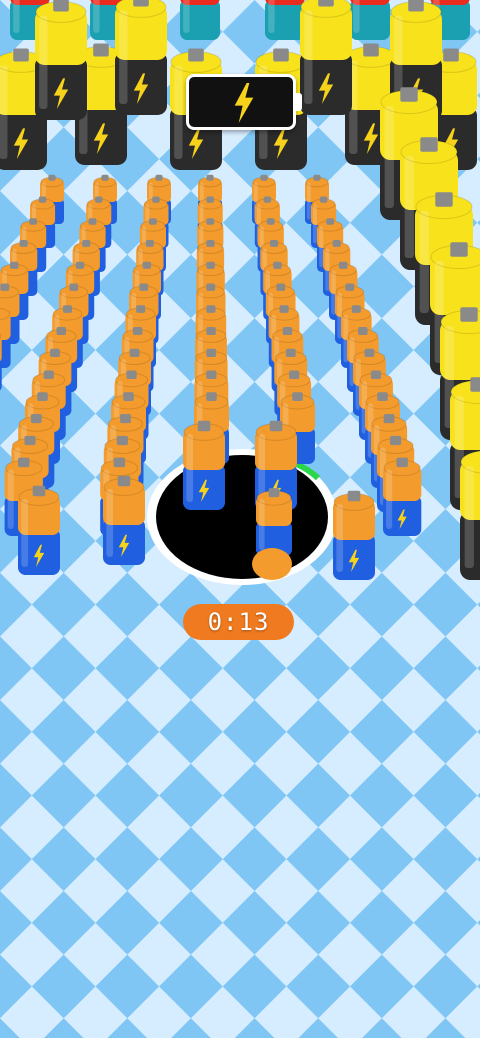  I want to click on lightning-bolt-icon, so click(244, 103).